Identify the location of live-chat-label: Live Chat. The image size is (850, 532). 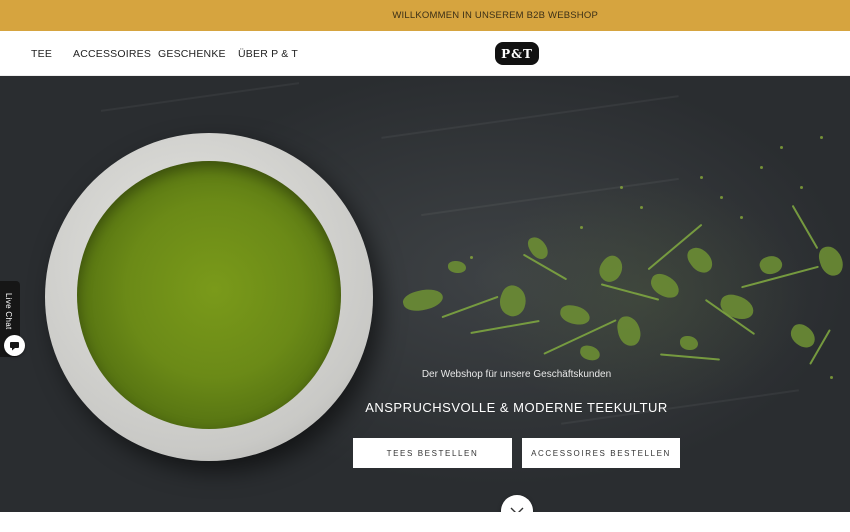
(8, 311).